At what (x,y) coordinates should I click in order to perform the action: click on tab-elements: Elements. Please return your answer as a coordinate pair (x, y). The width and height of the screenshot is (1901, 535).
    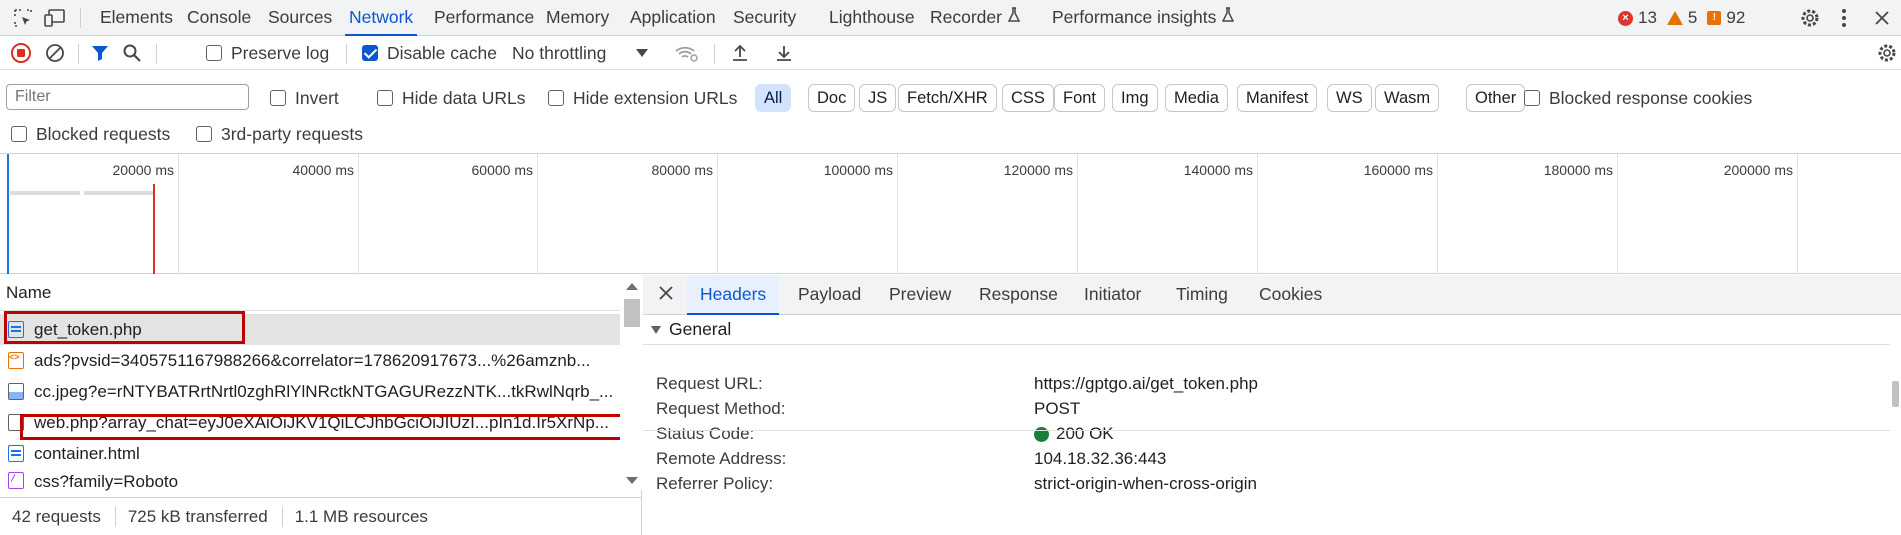
    Looking at the image, I should click on (136, 18).